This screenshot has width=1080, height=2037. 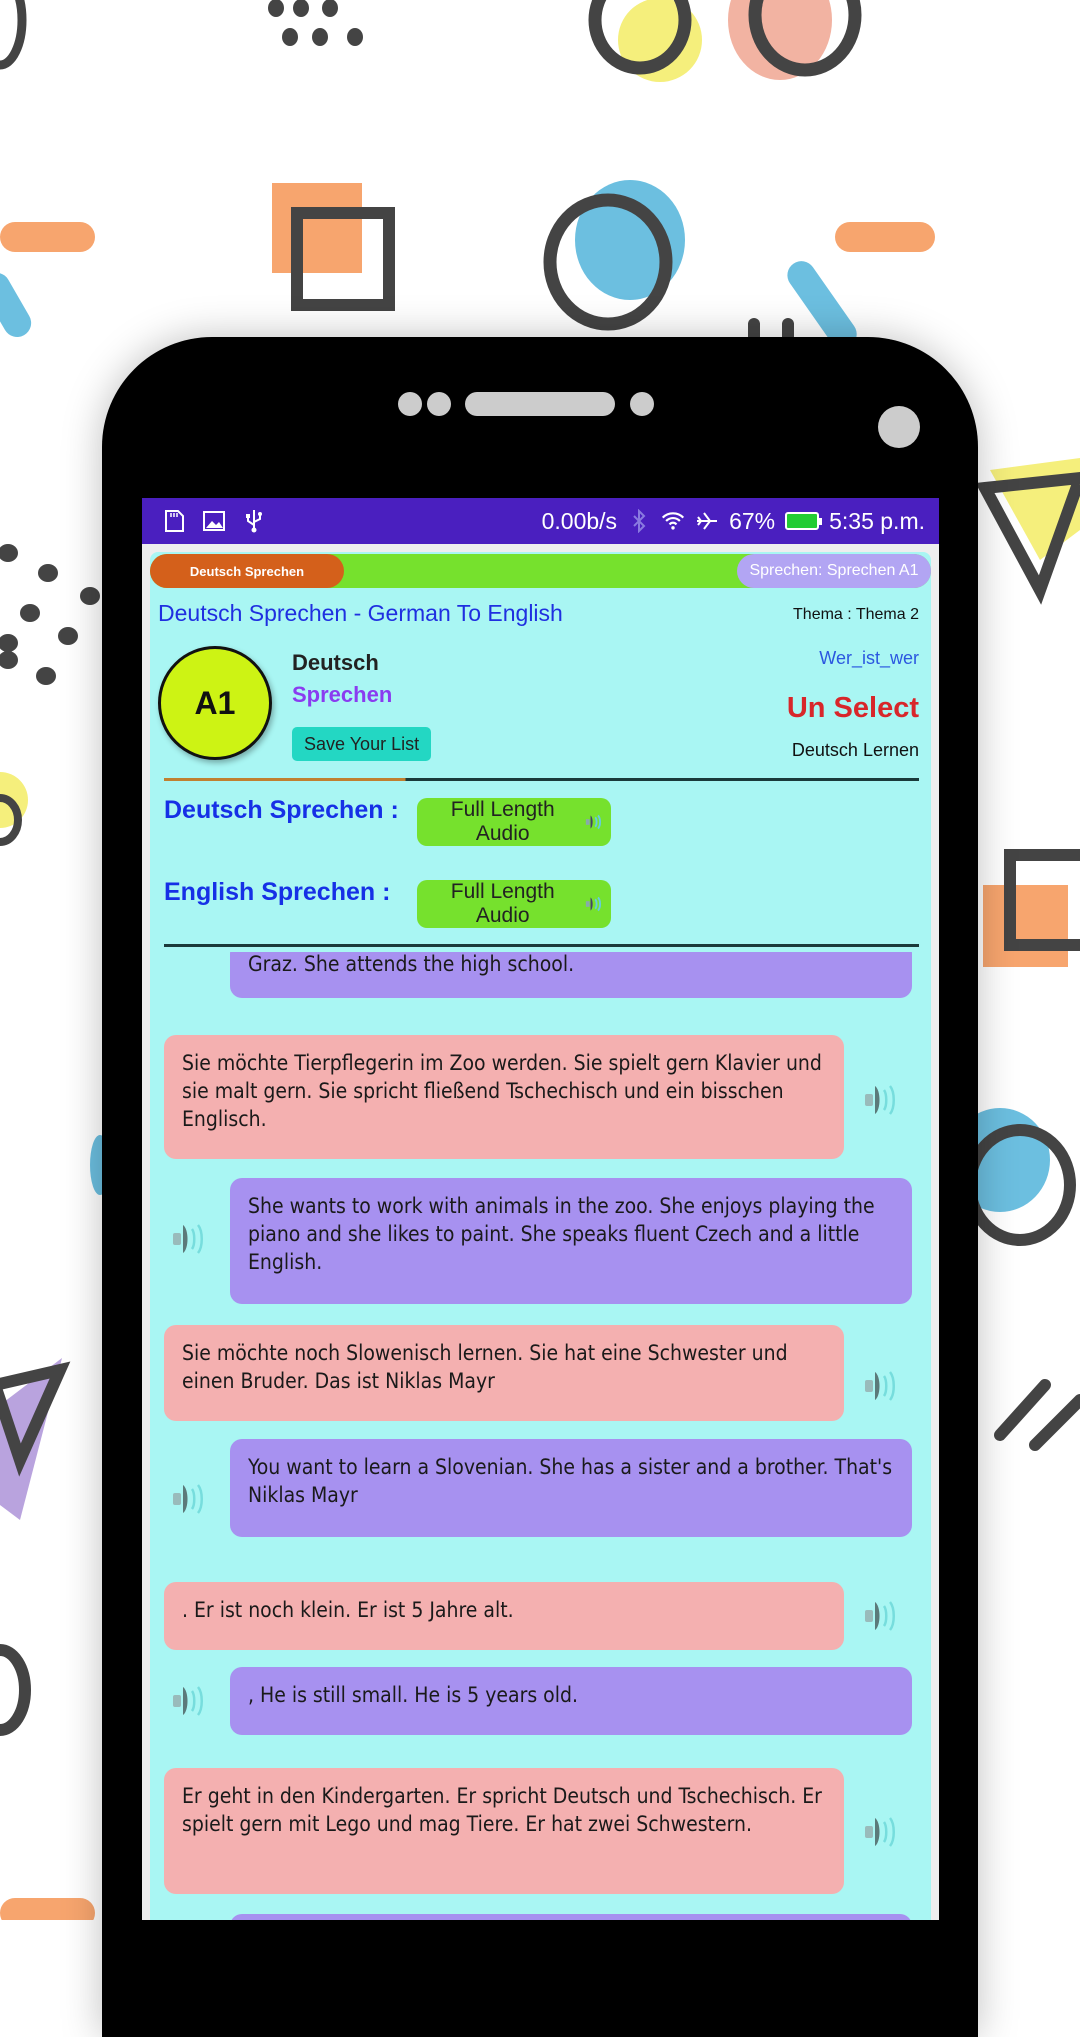 I want to click on english-sentence-bubble: Graz. She attends the high school., so click(x=571, y=975).